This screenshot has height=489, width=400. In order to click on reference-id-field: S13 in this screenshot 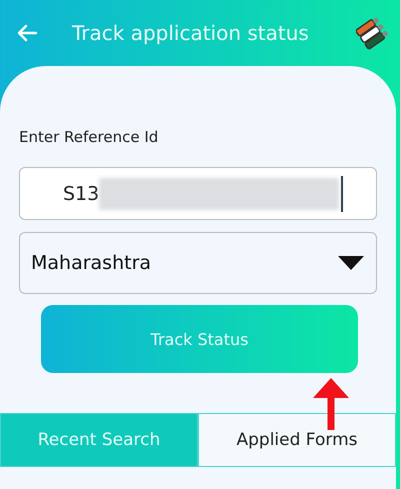, I will do `click(198, 193)`.